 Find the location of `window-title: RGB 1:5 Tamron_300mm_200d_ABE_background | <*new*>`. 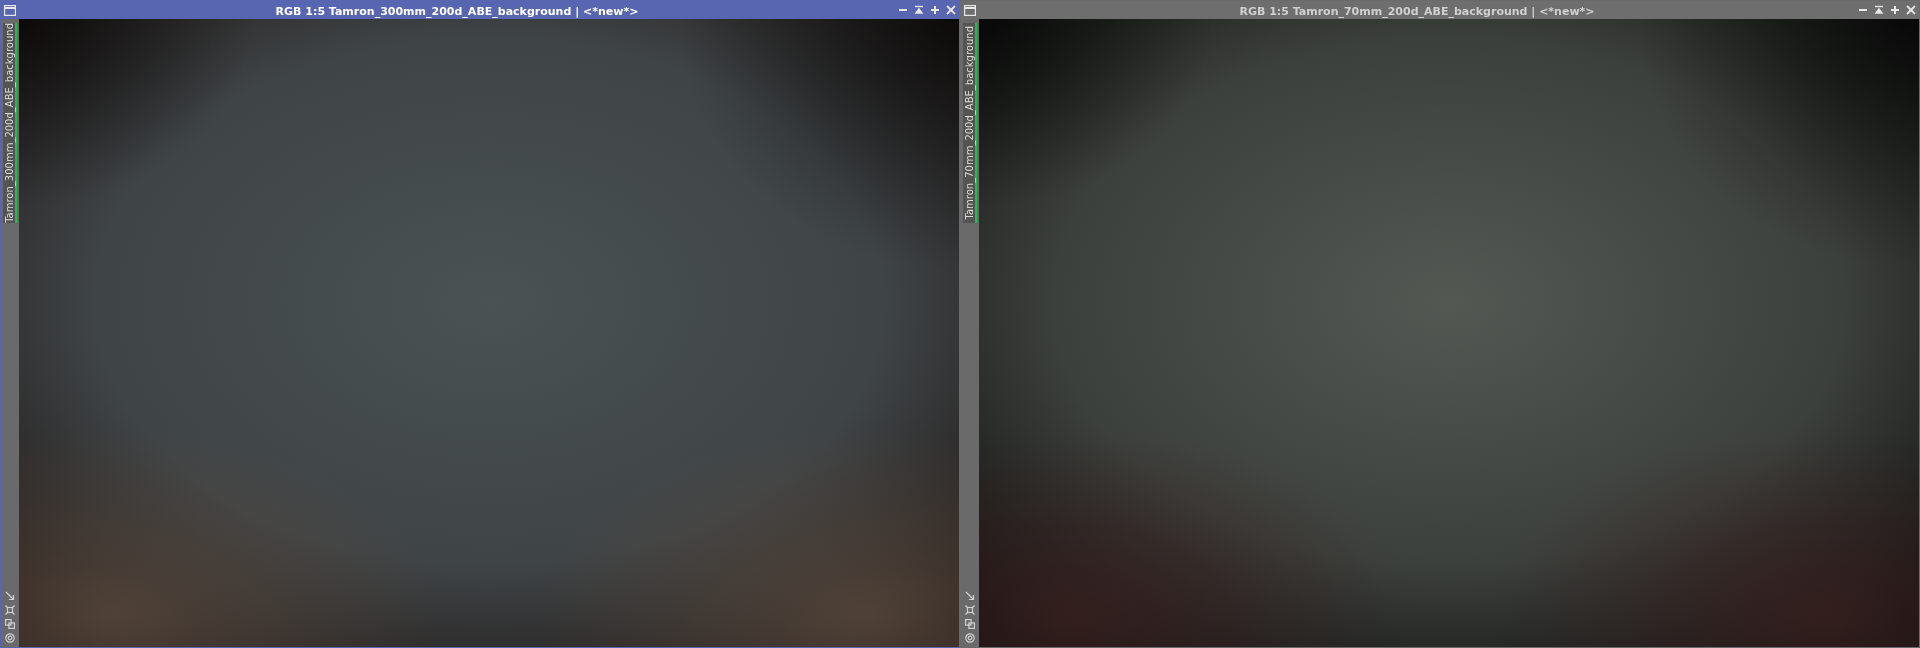

window-title: RGB 1:5 Tamron_300mm_200d_ABE_background | <*new*> is located at coordinates (457, 11).